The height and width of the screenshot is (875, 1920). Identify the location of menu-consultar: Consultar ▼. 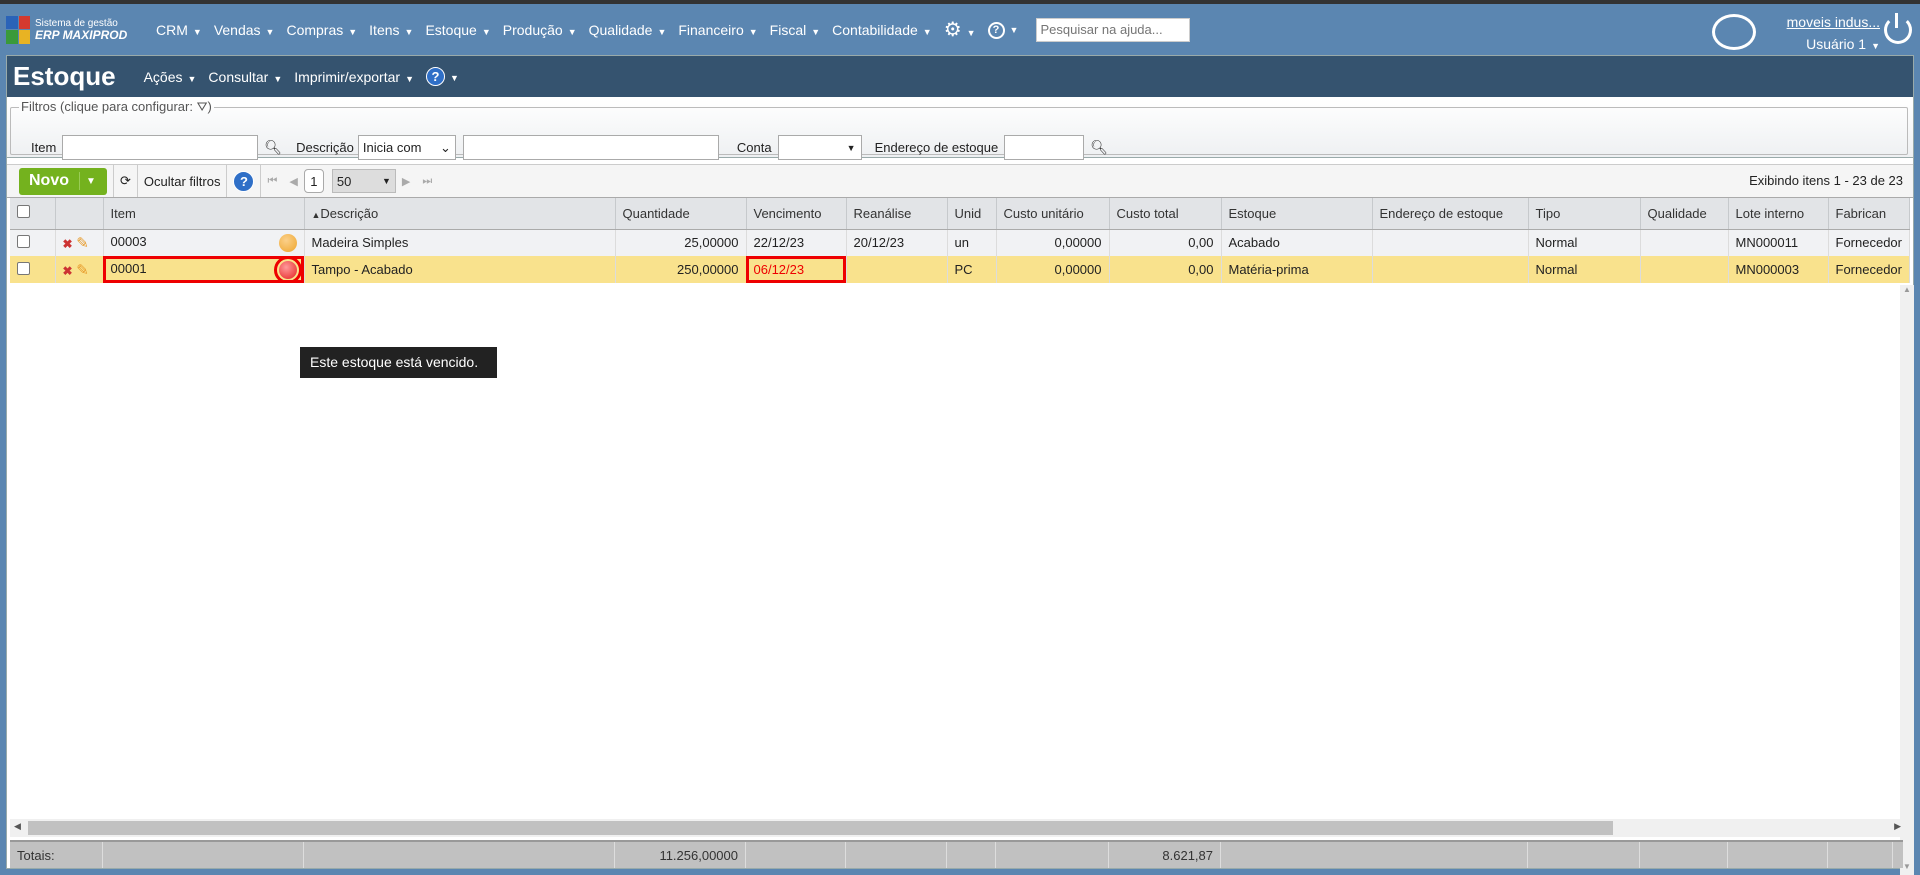
(245, 77).